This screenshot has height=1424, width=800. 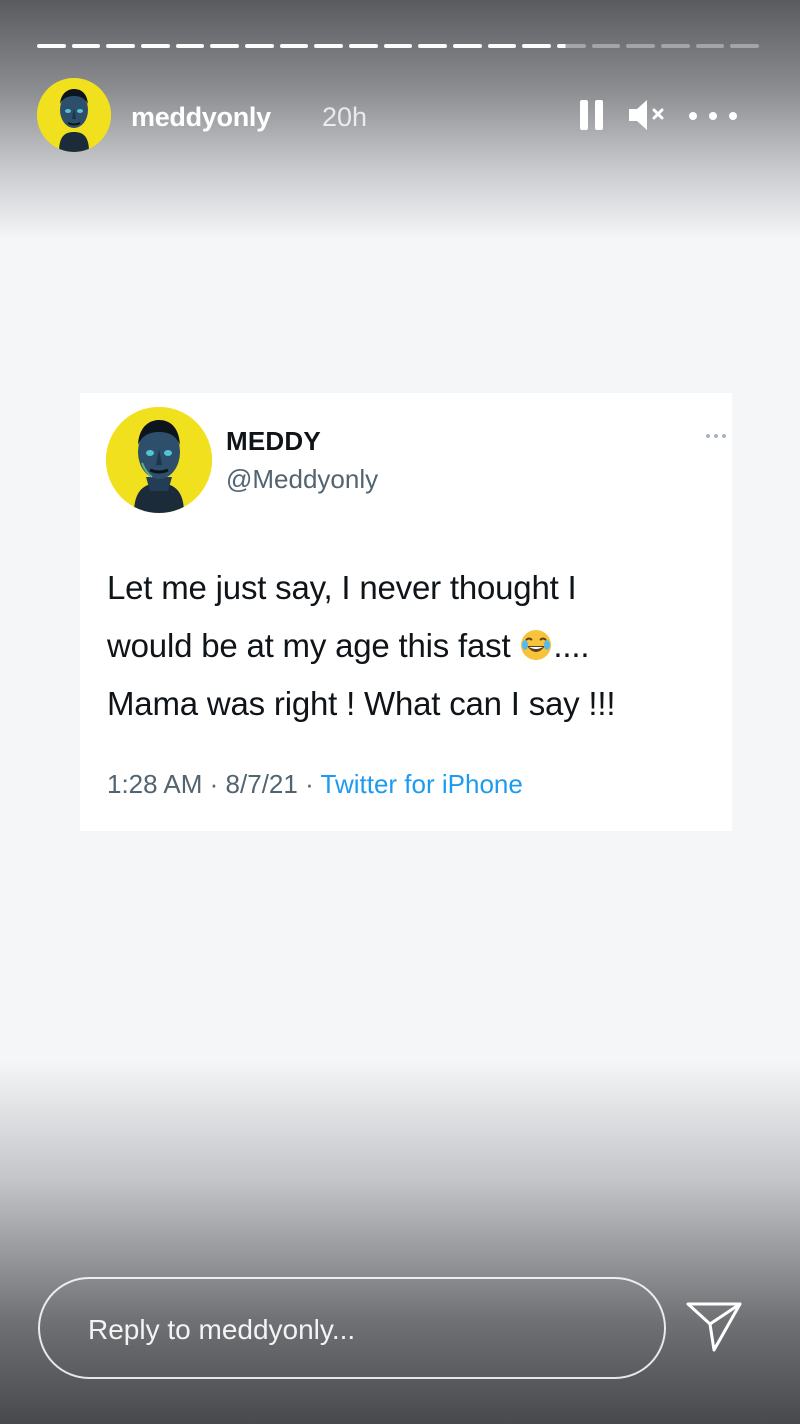 I want to click on tweet-time: 1:28 AM, so click(x=155, y=784).